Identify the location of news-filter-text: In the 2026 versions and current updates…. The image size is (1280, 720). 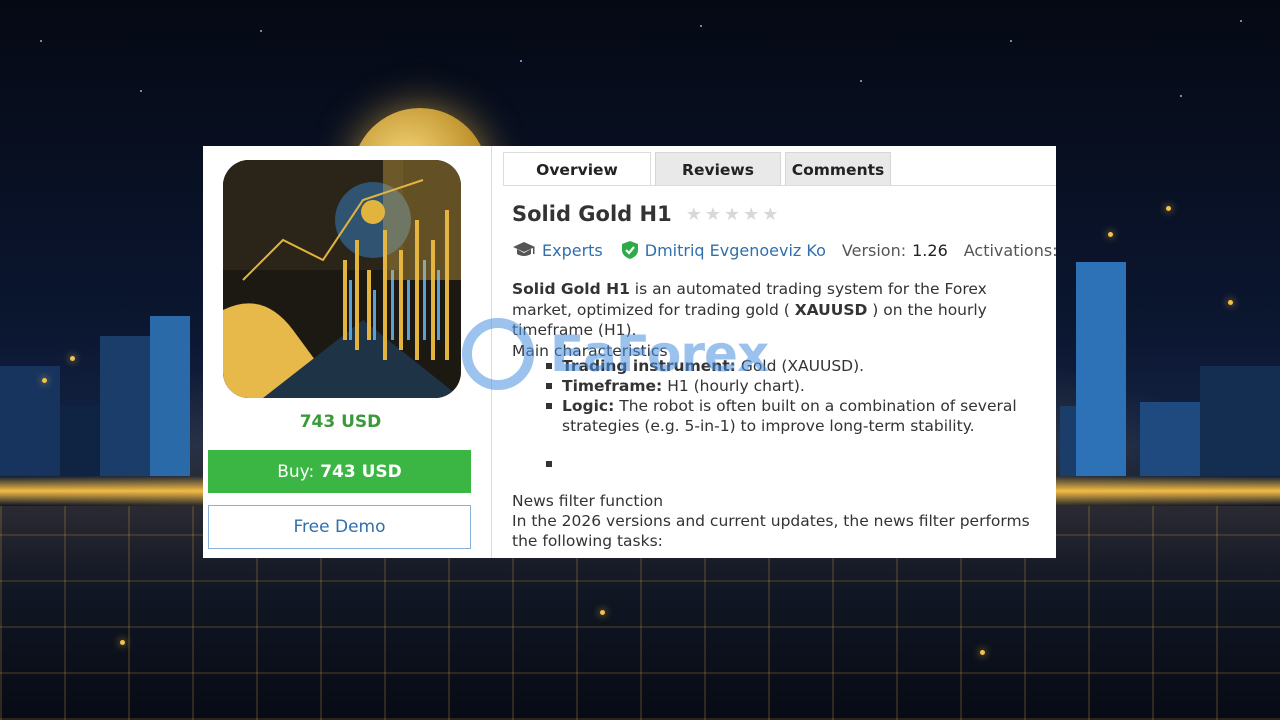
(771, 531).